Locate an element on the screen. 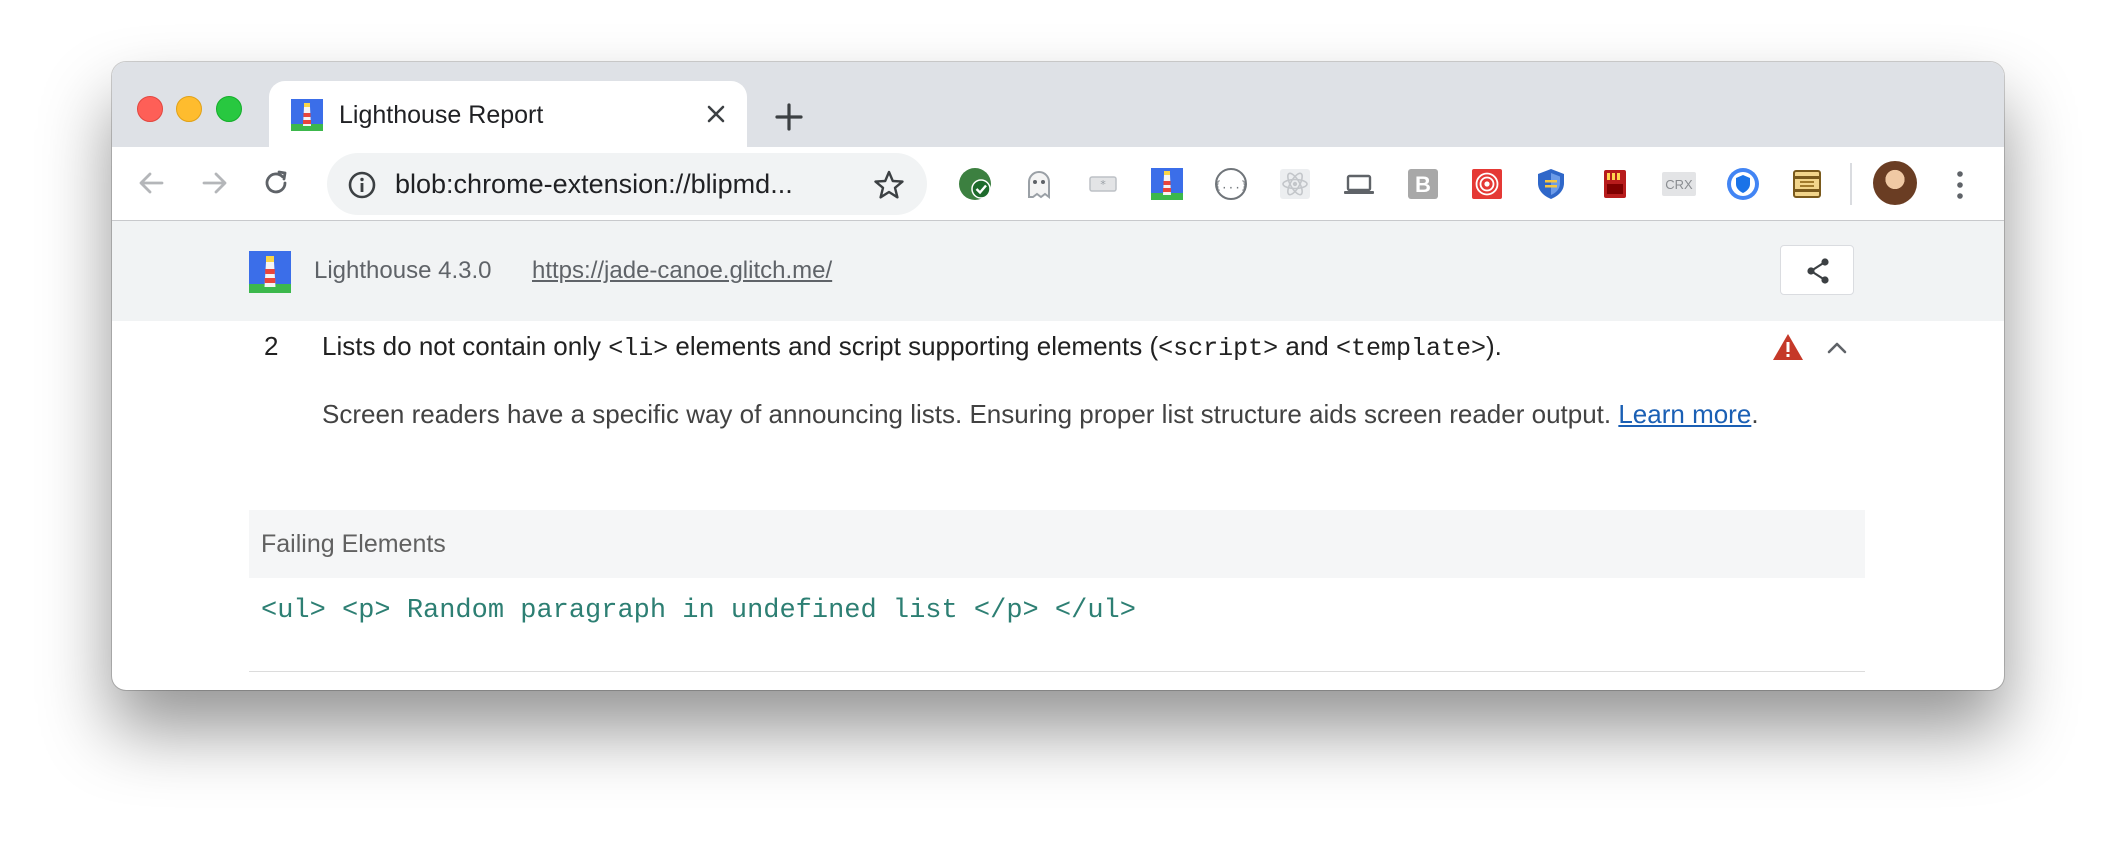 This screenshot has width=2116, height=850. kebab-menu-icon is located at coordinates (1960, 185).